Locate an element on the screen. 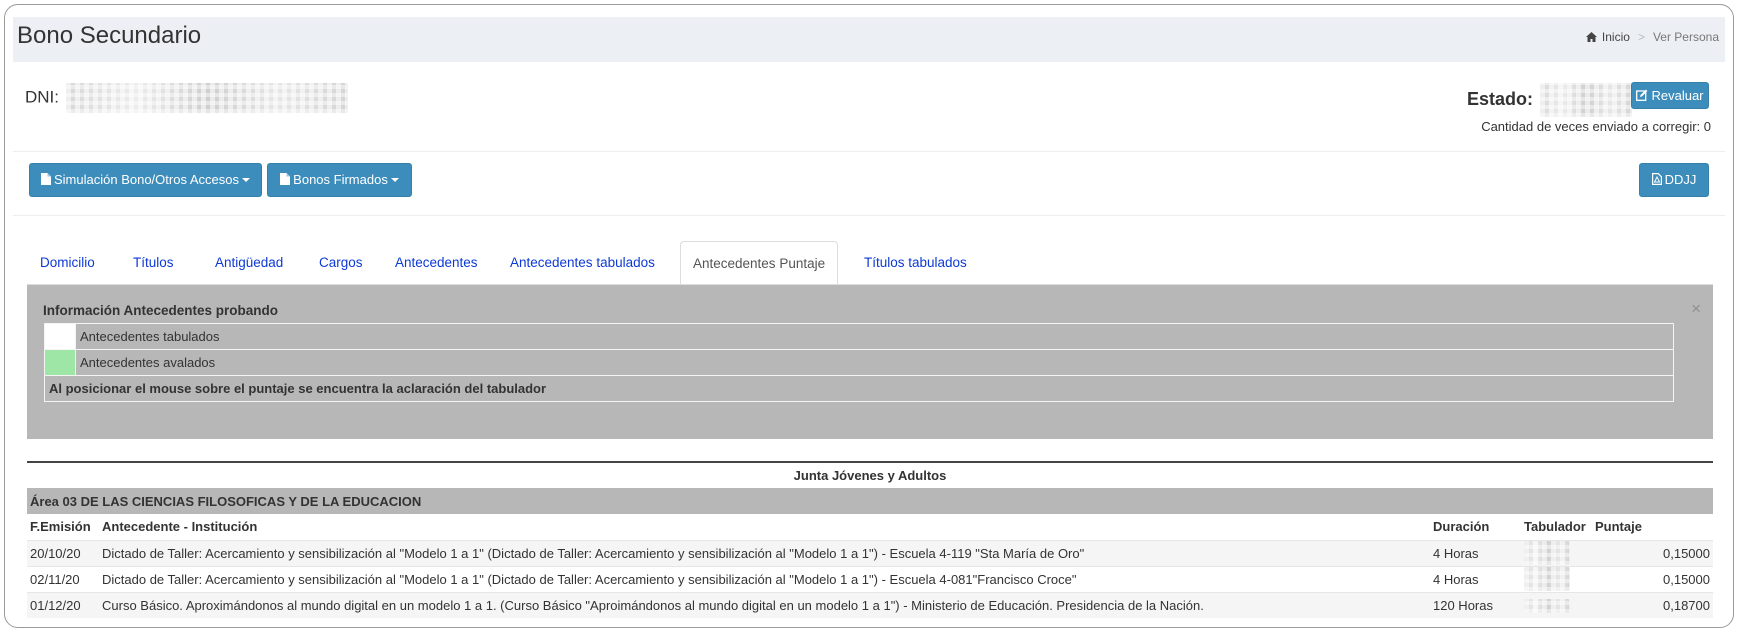  tab-antecedentes-puntaje: Antecedentes Puntaje is located at coordinates (759, 263).